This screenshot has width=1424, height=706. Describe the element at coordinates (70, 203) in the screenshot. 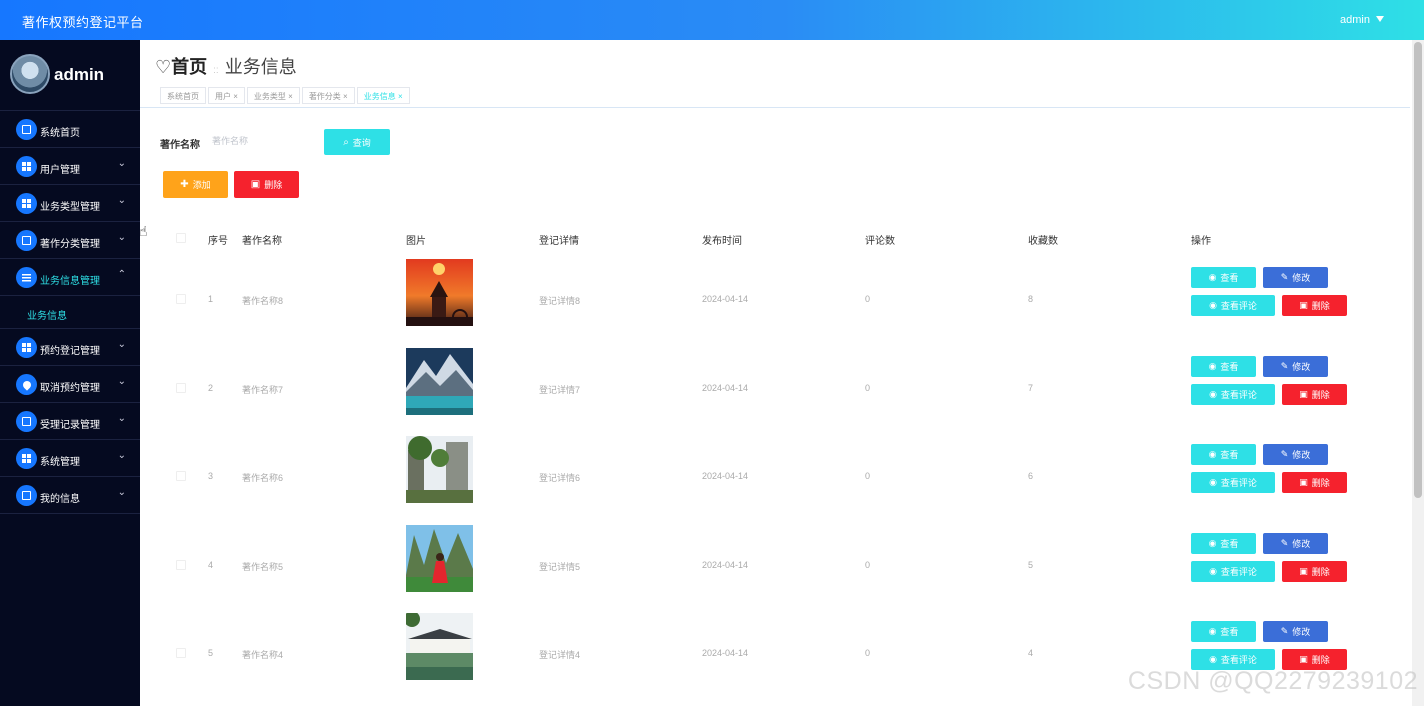

I see `sidebar-item-business-types: 业务类型管理 ⌄` at that location.